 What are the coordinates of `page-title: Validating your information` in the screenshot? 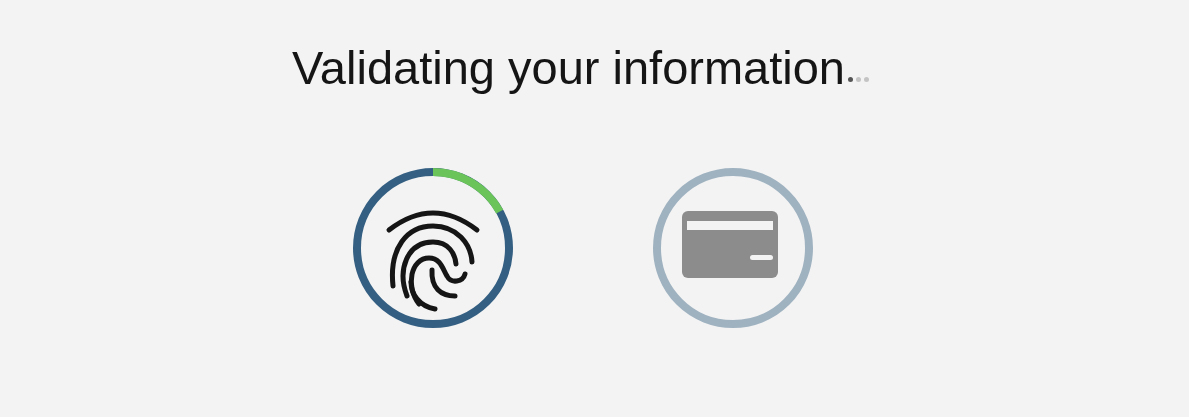 It's located at (568, 68).